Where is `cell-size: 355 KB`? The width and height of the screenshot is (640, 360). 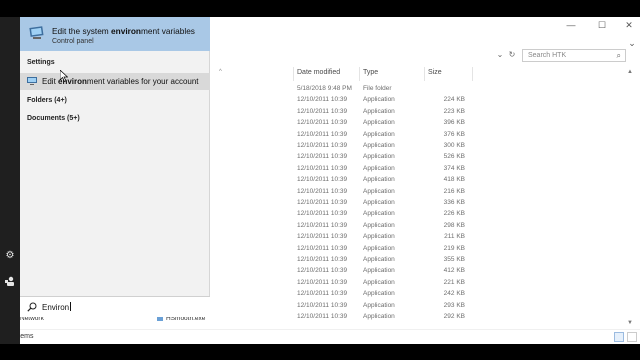
cell-size: 355 KB is located at coordinates (454, 259).